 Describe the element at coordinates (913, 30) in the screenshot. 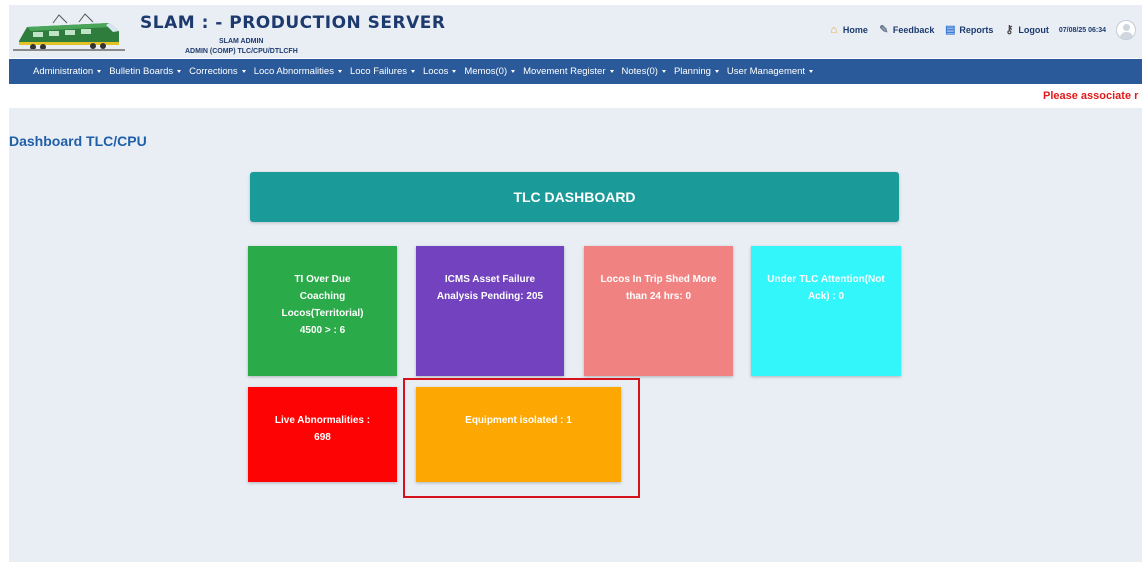

I see `feedback-link-label: Feedback` at that location.